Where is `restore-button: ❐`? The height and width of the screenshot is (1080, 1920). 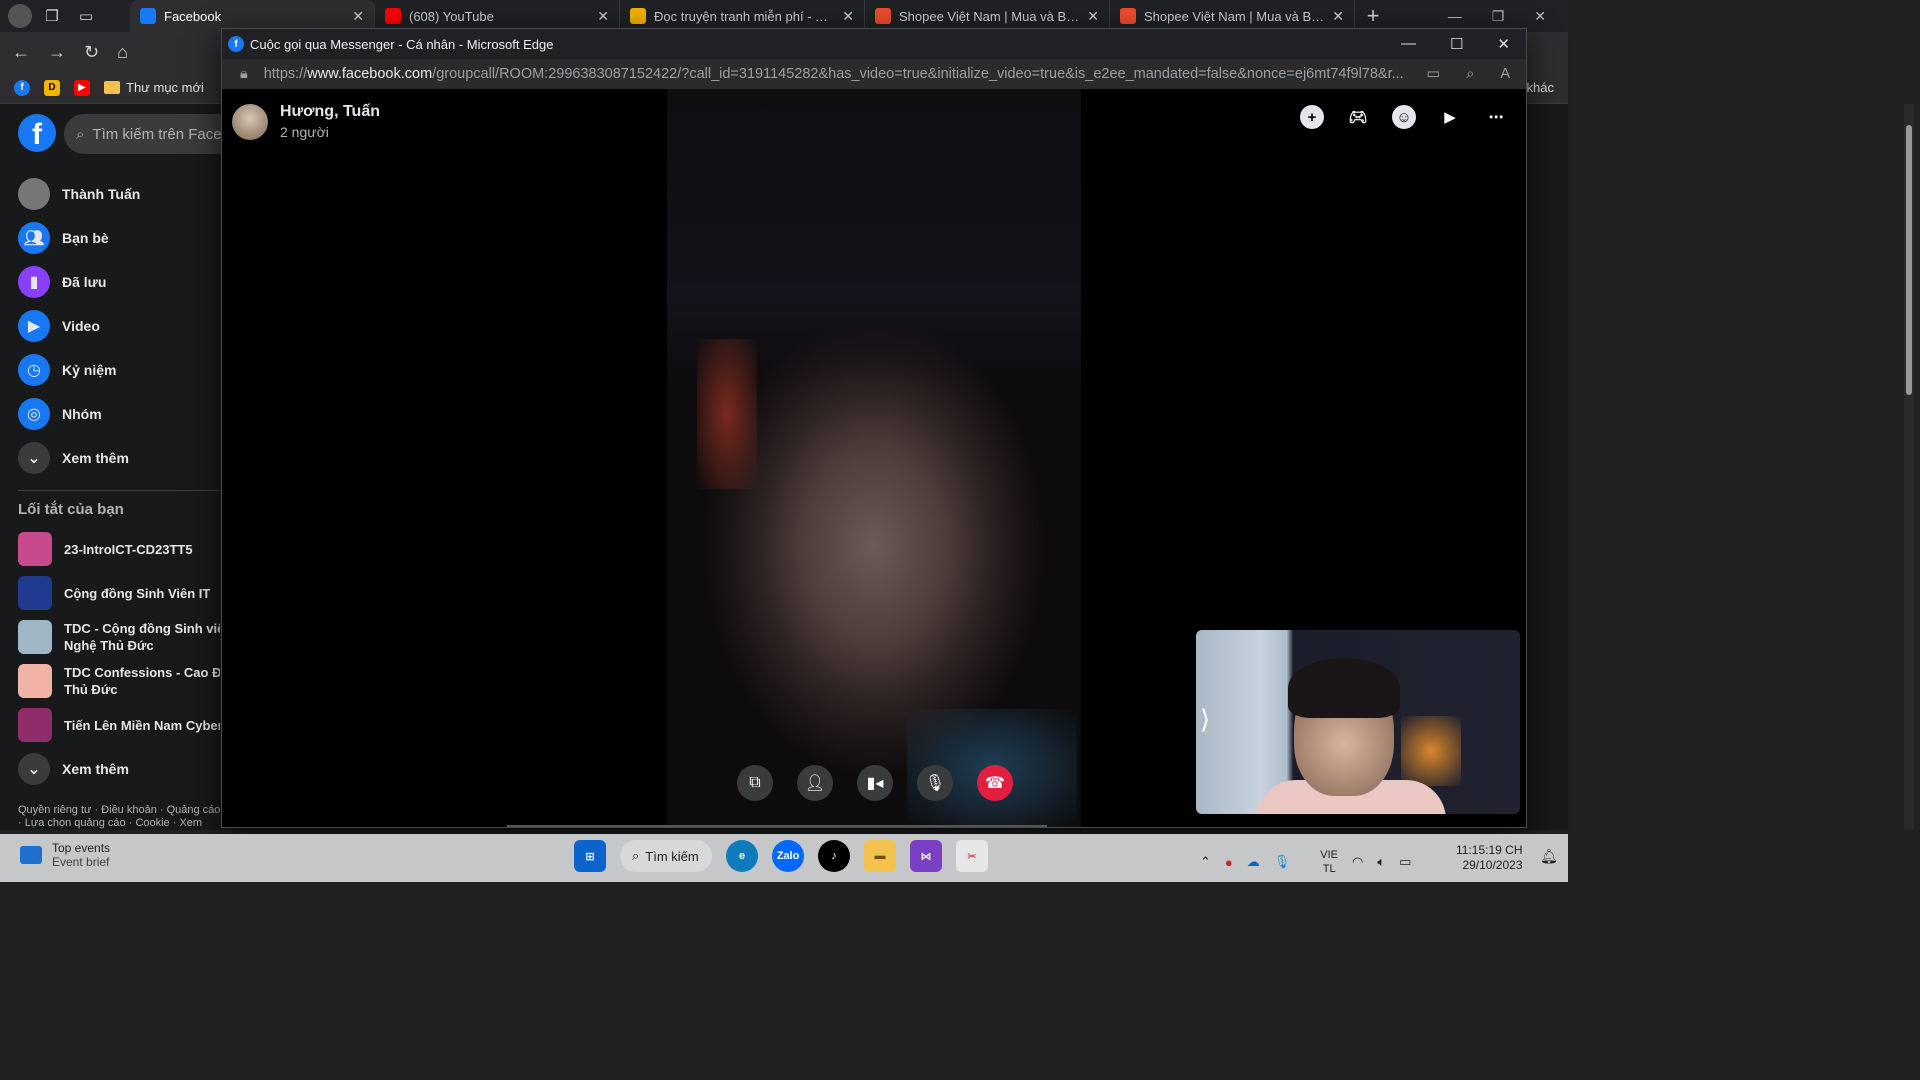 restore-button: ❐ is located at coordinates (1498, 16).